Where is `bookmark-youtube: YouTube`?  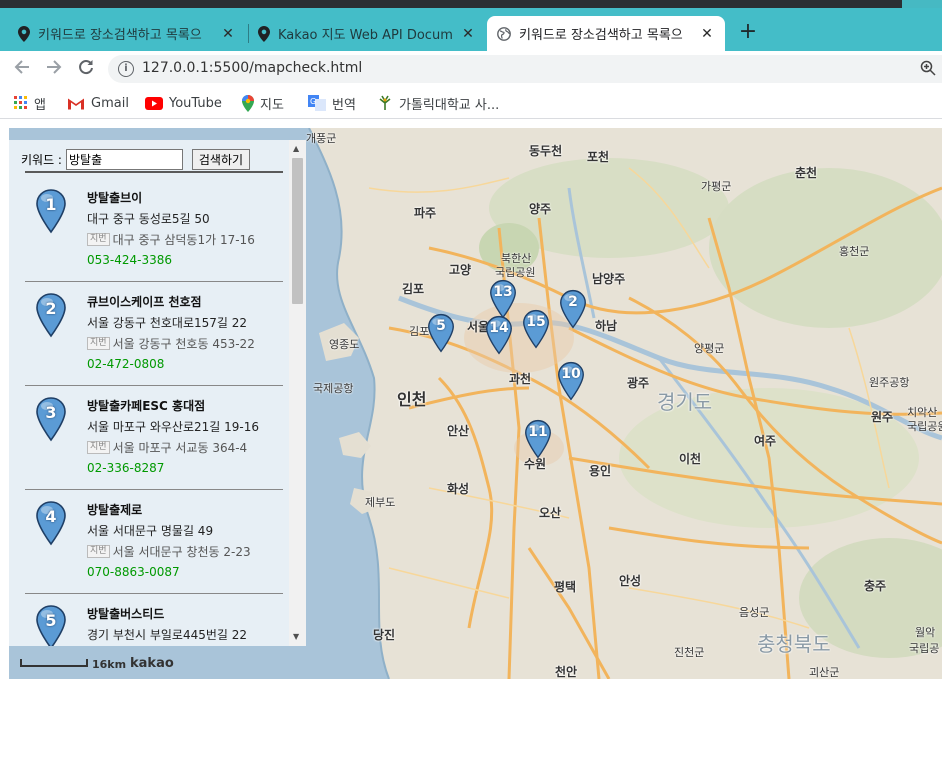 bookmark-youtube: YouTube is located at coordinates (183, 103).